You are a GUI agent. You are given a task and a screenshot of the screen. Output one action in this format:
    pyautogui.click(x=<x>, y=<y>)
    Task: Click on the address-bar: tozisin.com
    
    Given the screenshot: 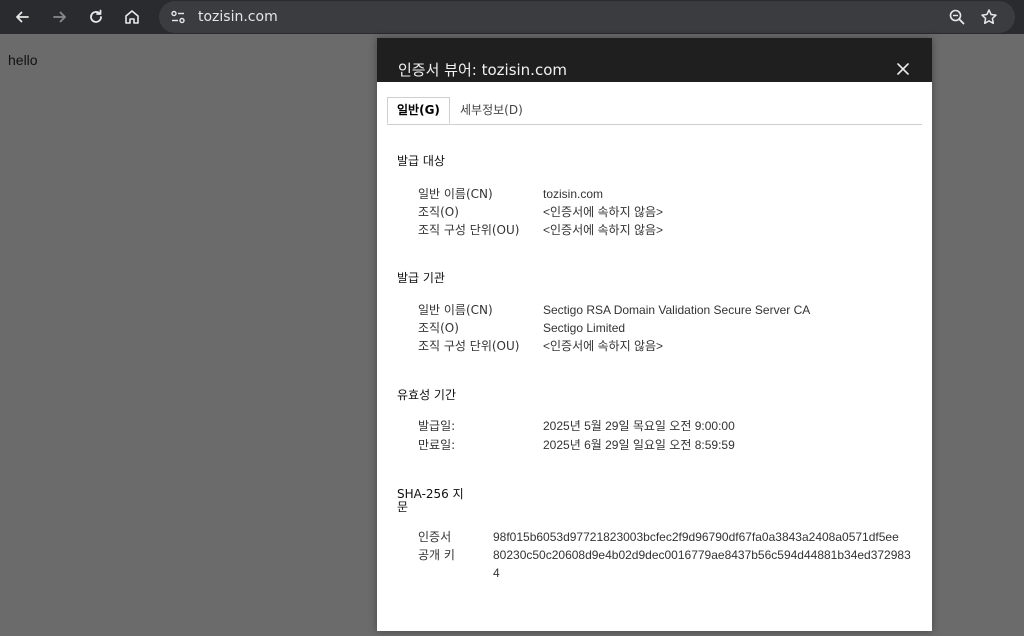 What is the action you would take?
    pyautogui.click(x=587, y=17)
    